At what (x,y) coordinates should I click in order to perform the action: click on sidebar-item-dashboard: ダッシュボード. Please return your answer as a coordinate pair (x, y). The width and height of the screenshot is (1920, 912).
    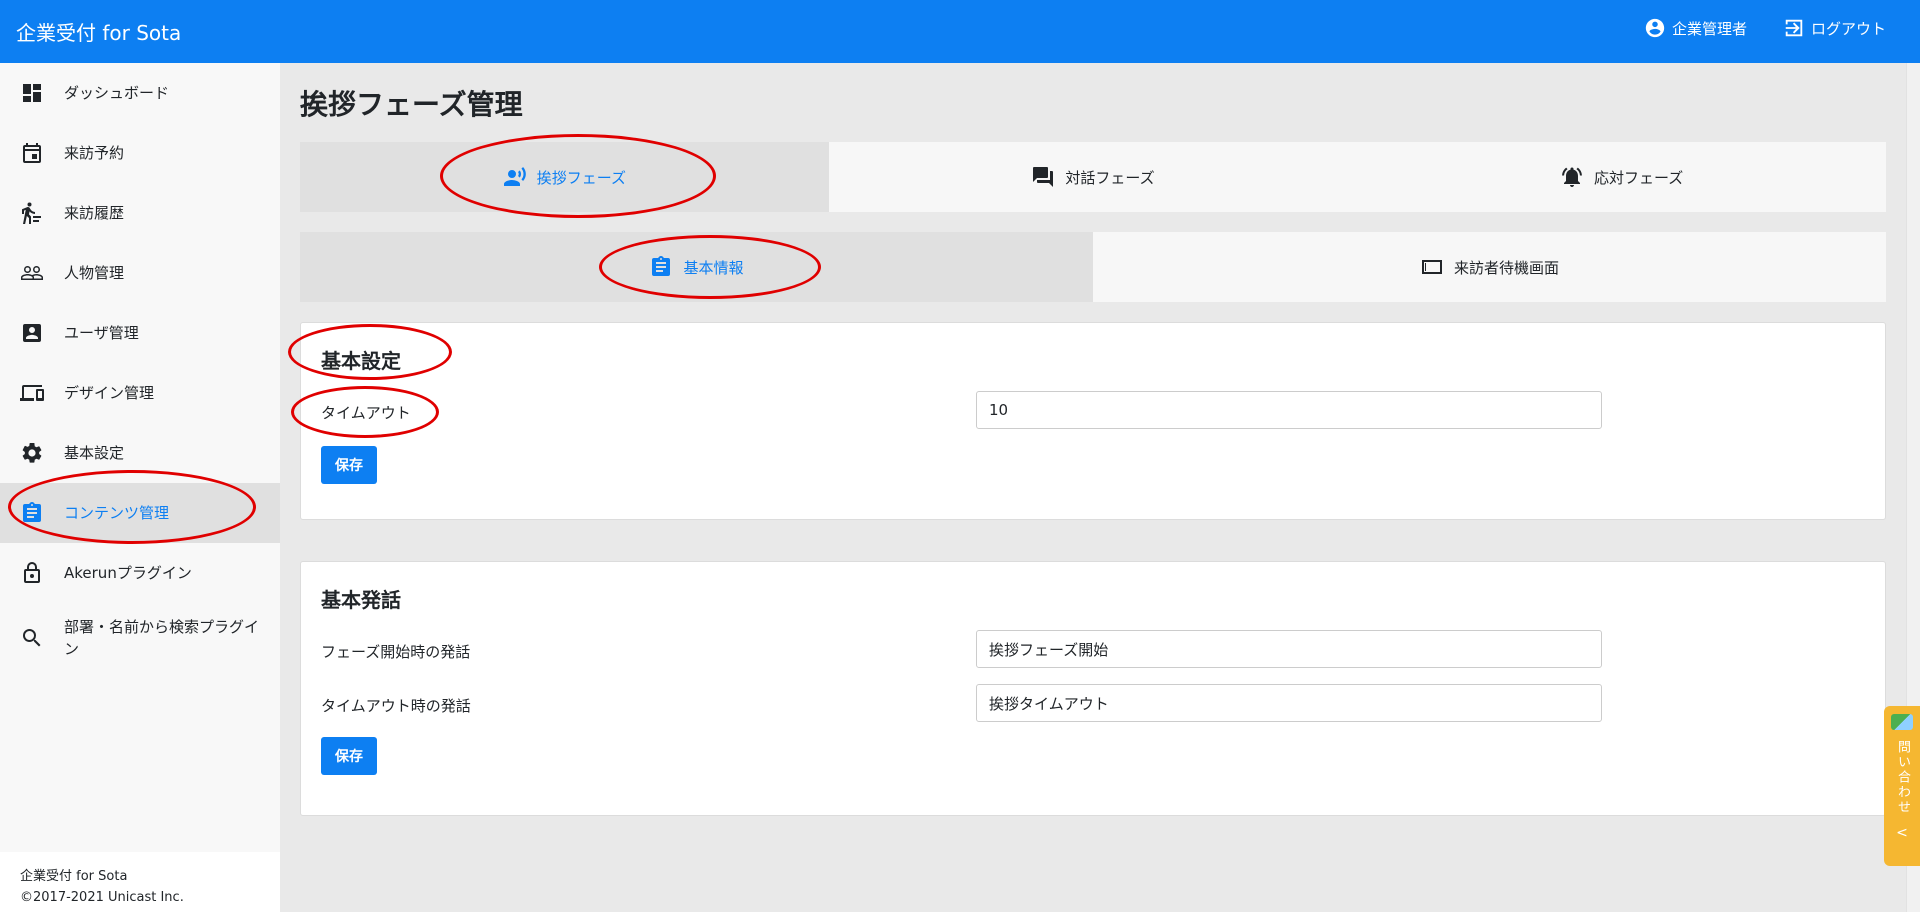
    Looking at the image, I should click on (140, 93).